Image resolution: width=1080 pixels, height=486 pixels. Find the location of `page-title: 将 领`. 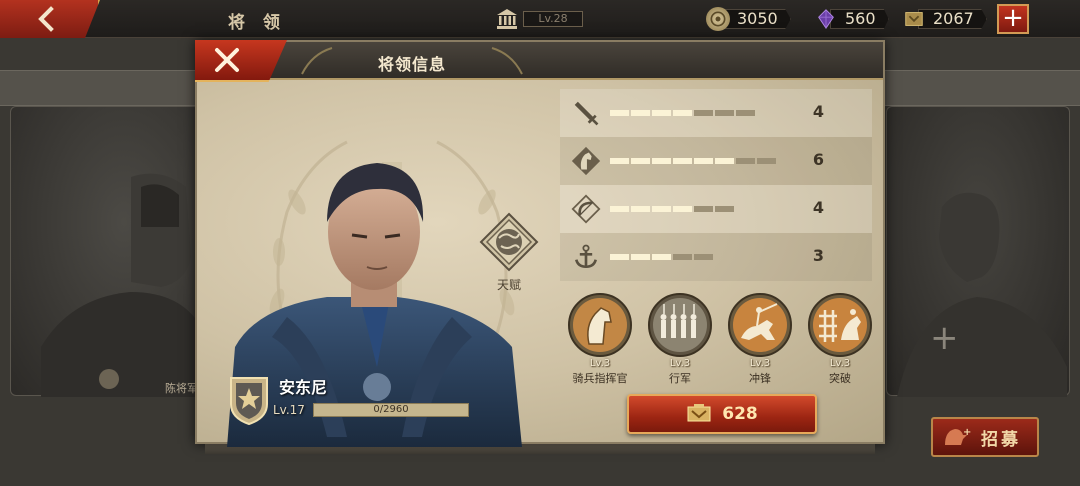

page-title: 将 领 is located at coordinates (257, 23).